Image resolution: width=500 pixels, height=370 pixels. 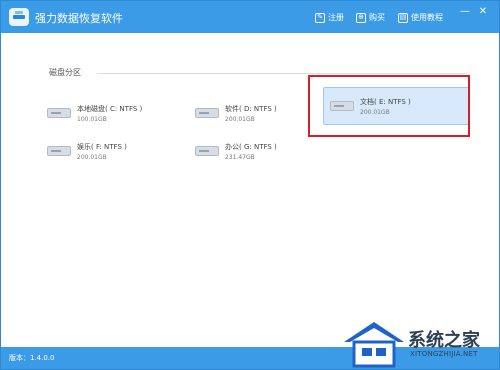 I want to click on drive-name: 软件( D: NTFS ), so click(x=251, y=108).